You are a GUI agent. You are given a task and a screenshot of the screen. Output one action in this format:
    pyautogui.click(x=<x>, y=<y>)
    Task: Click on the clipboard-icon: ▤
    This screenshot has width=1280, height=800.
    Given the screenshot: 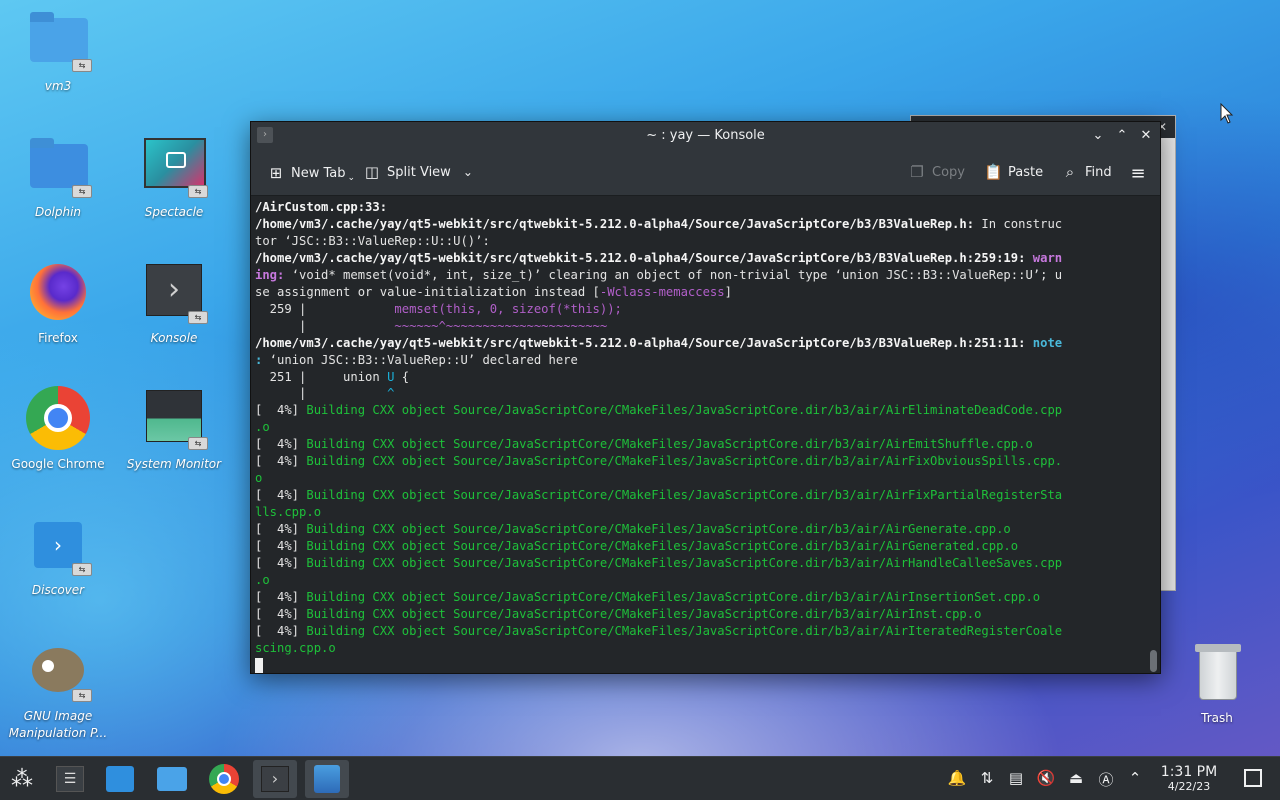 What is the action you would take?
    pyautogui.click(x=1016, y=778)
    